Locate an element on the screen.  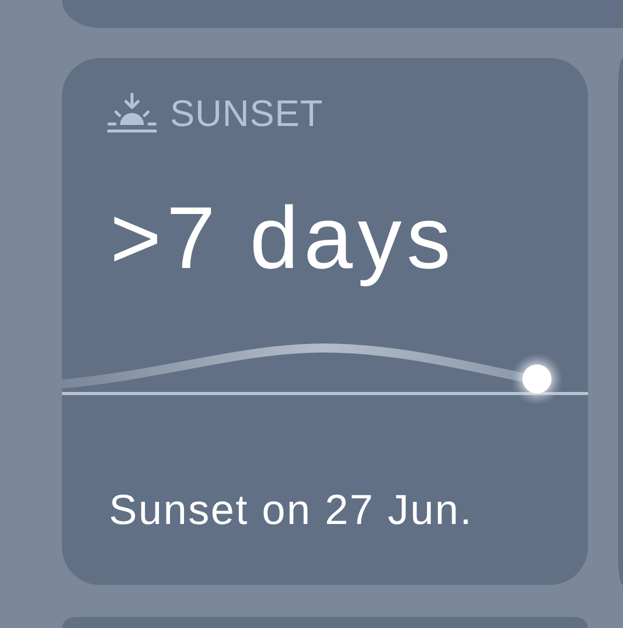
time-until-value: >7 days is located at coordinates (283, 238).